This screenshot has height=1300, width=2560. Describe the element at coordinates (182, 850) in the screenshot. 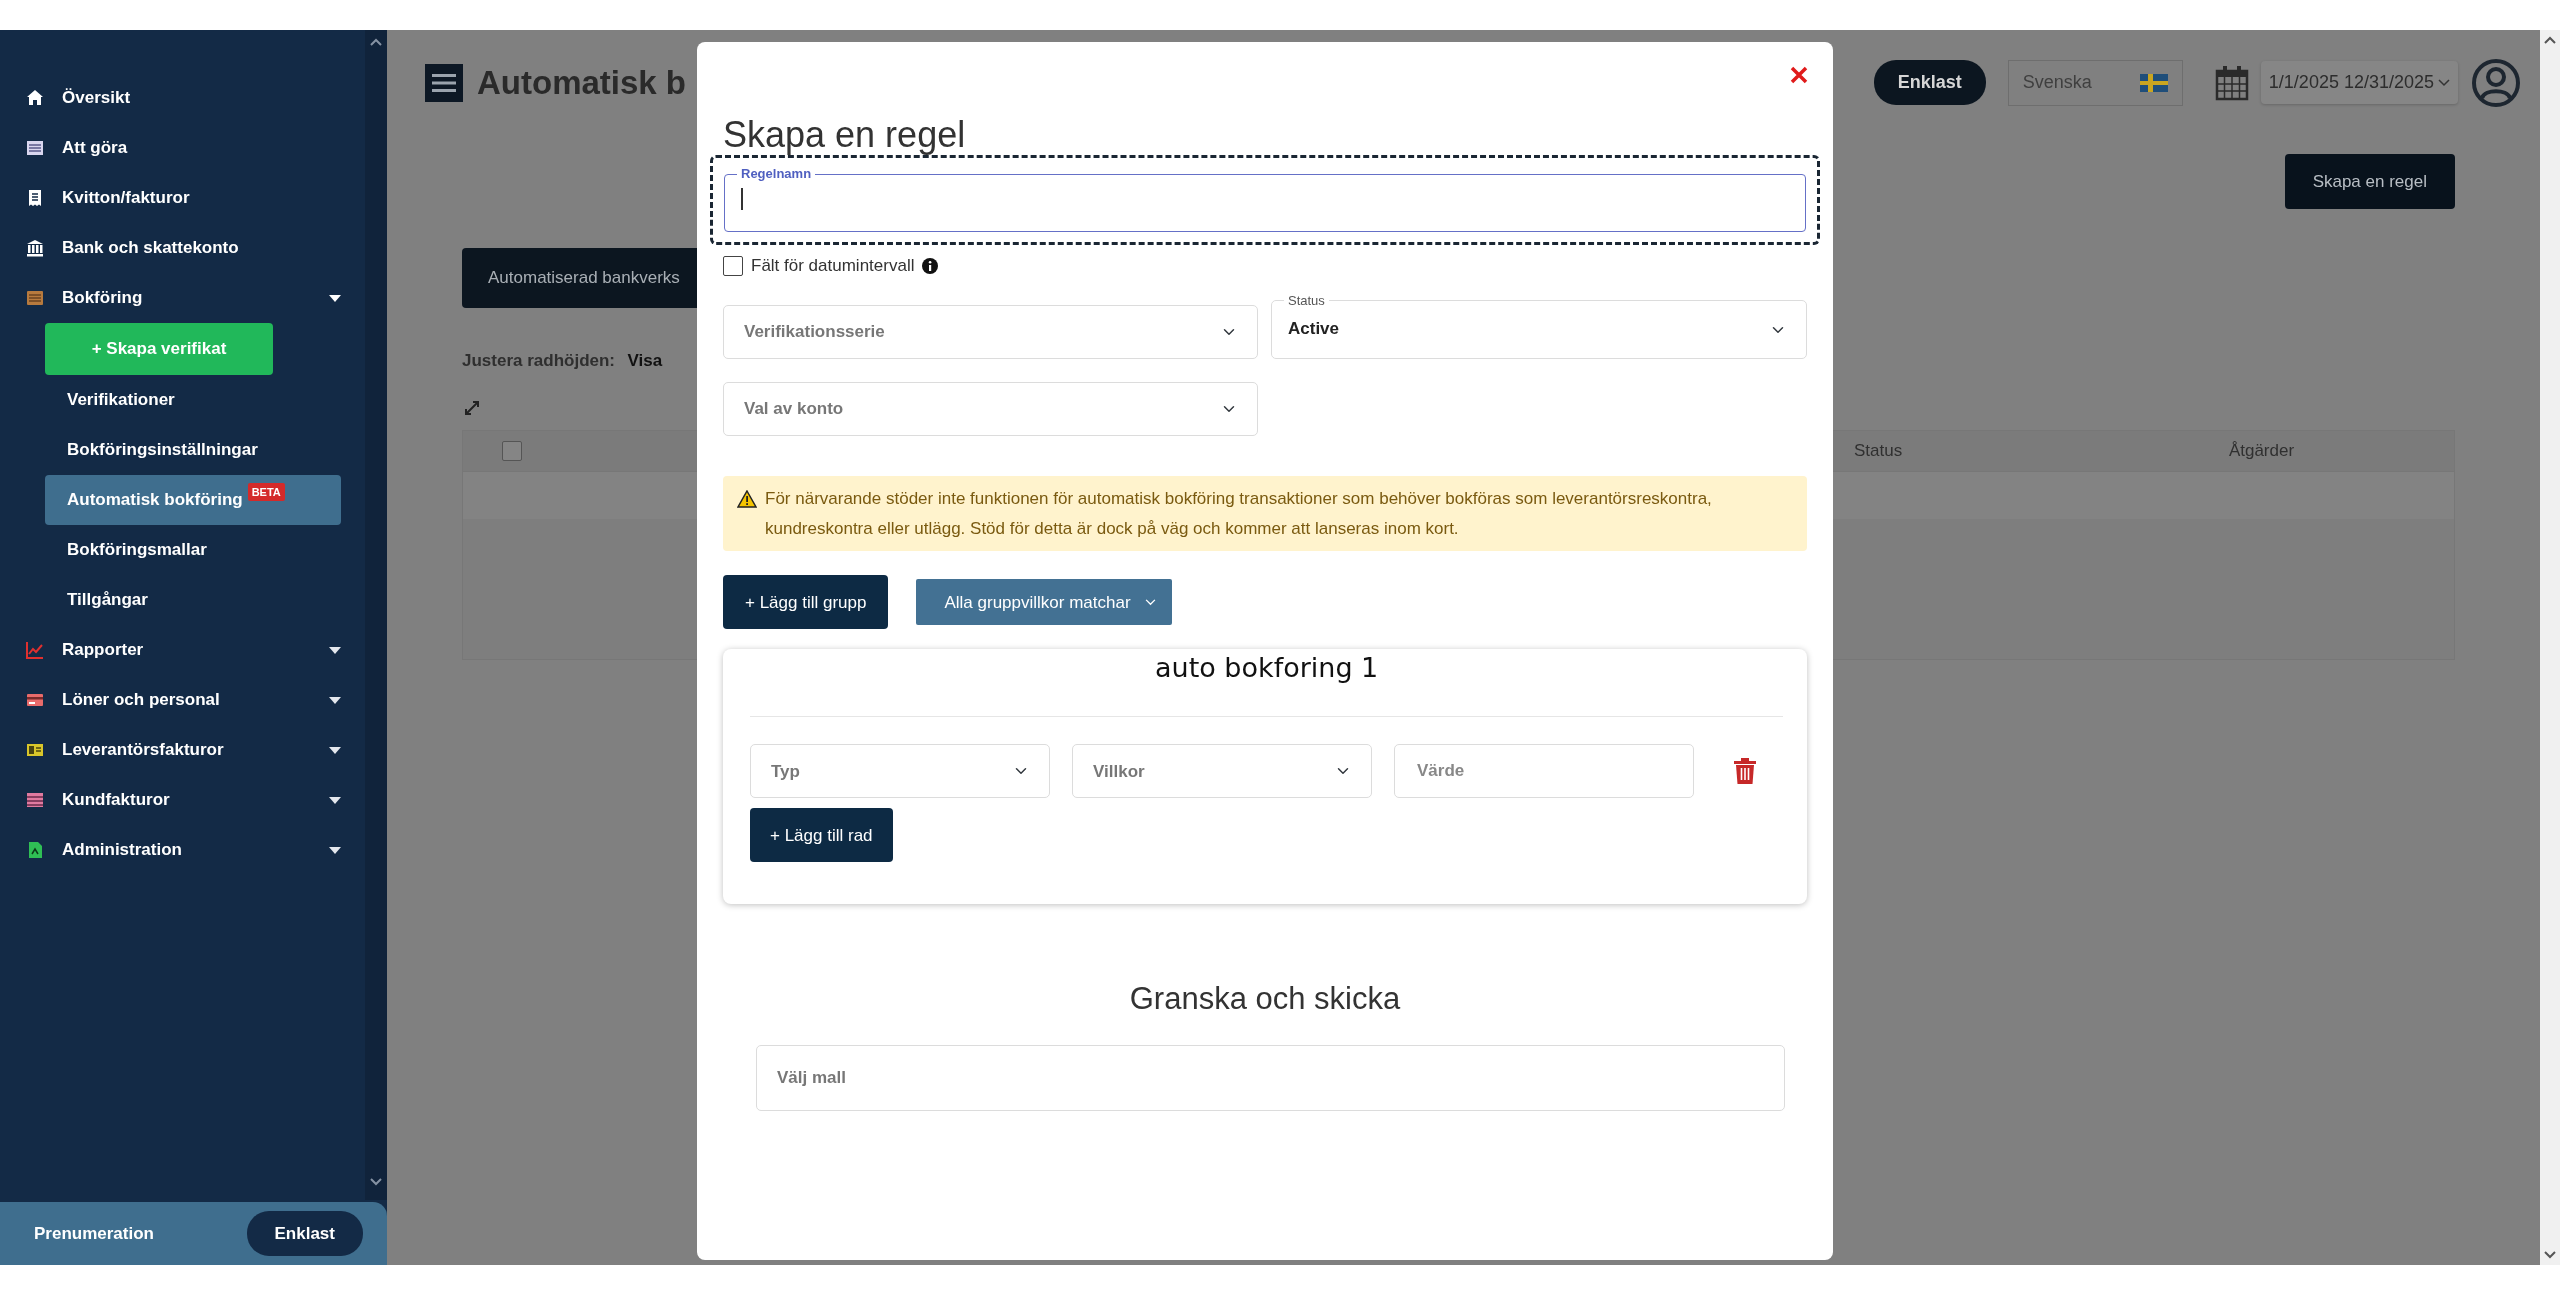

I see `nav-link: Administration` at that location.